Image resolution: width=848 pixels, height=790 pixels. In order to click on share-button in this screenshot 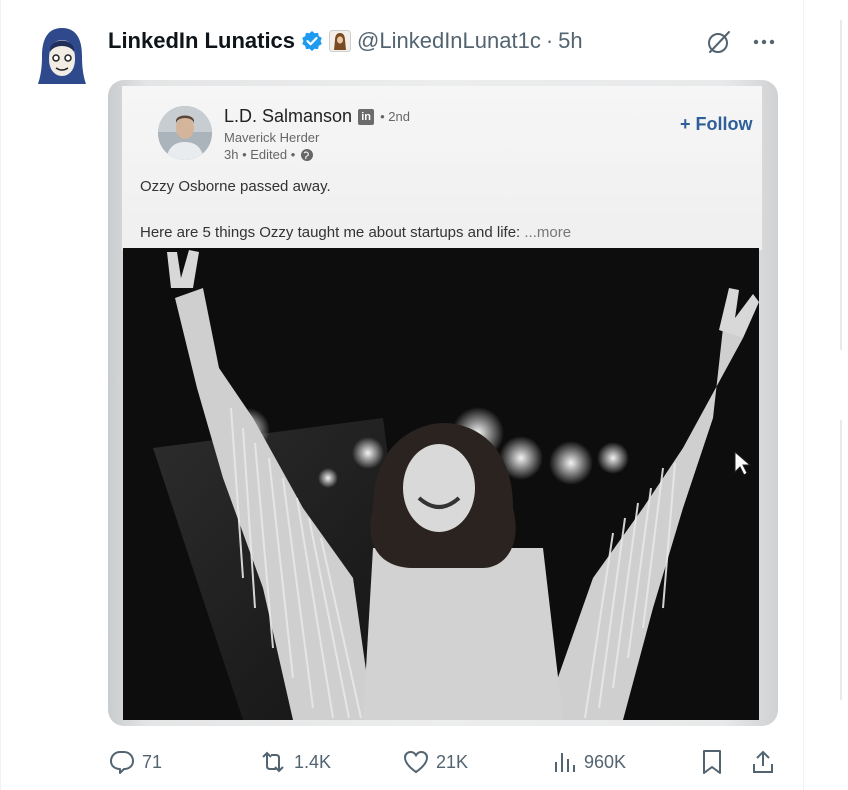, I will do `click(766, 762)`.